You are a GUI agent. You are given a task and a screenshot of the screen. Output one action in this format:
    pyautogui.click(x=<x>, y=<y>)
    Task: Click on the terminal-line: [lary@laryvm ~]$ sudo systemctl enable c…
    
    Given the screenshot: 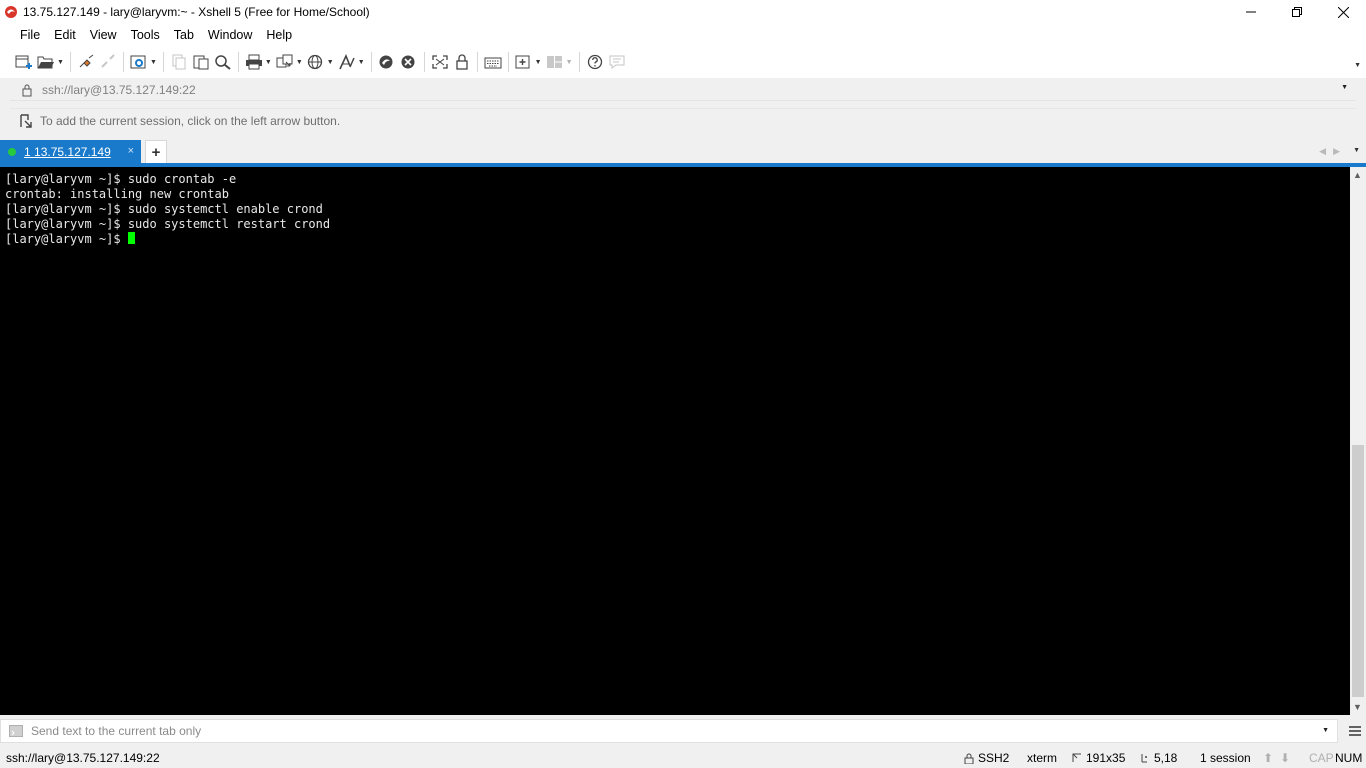 What is the action you would take?
    pyautogui.click(x=164, y=209)
    